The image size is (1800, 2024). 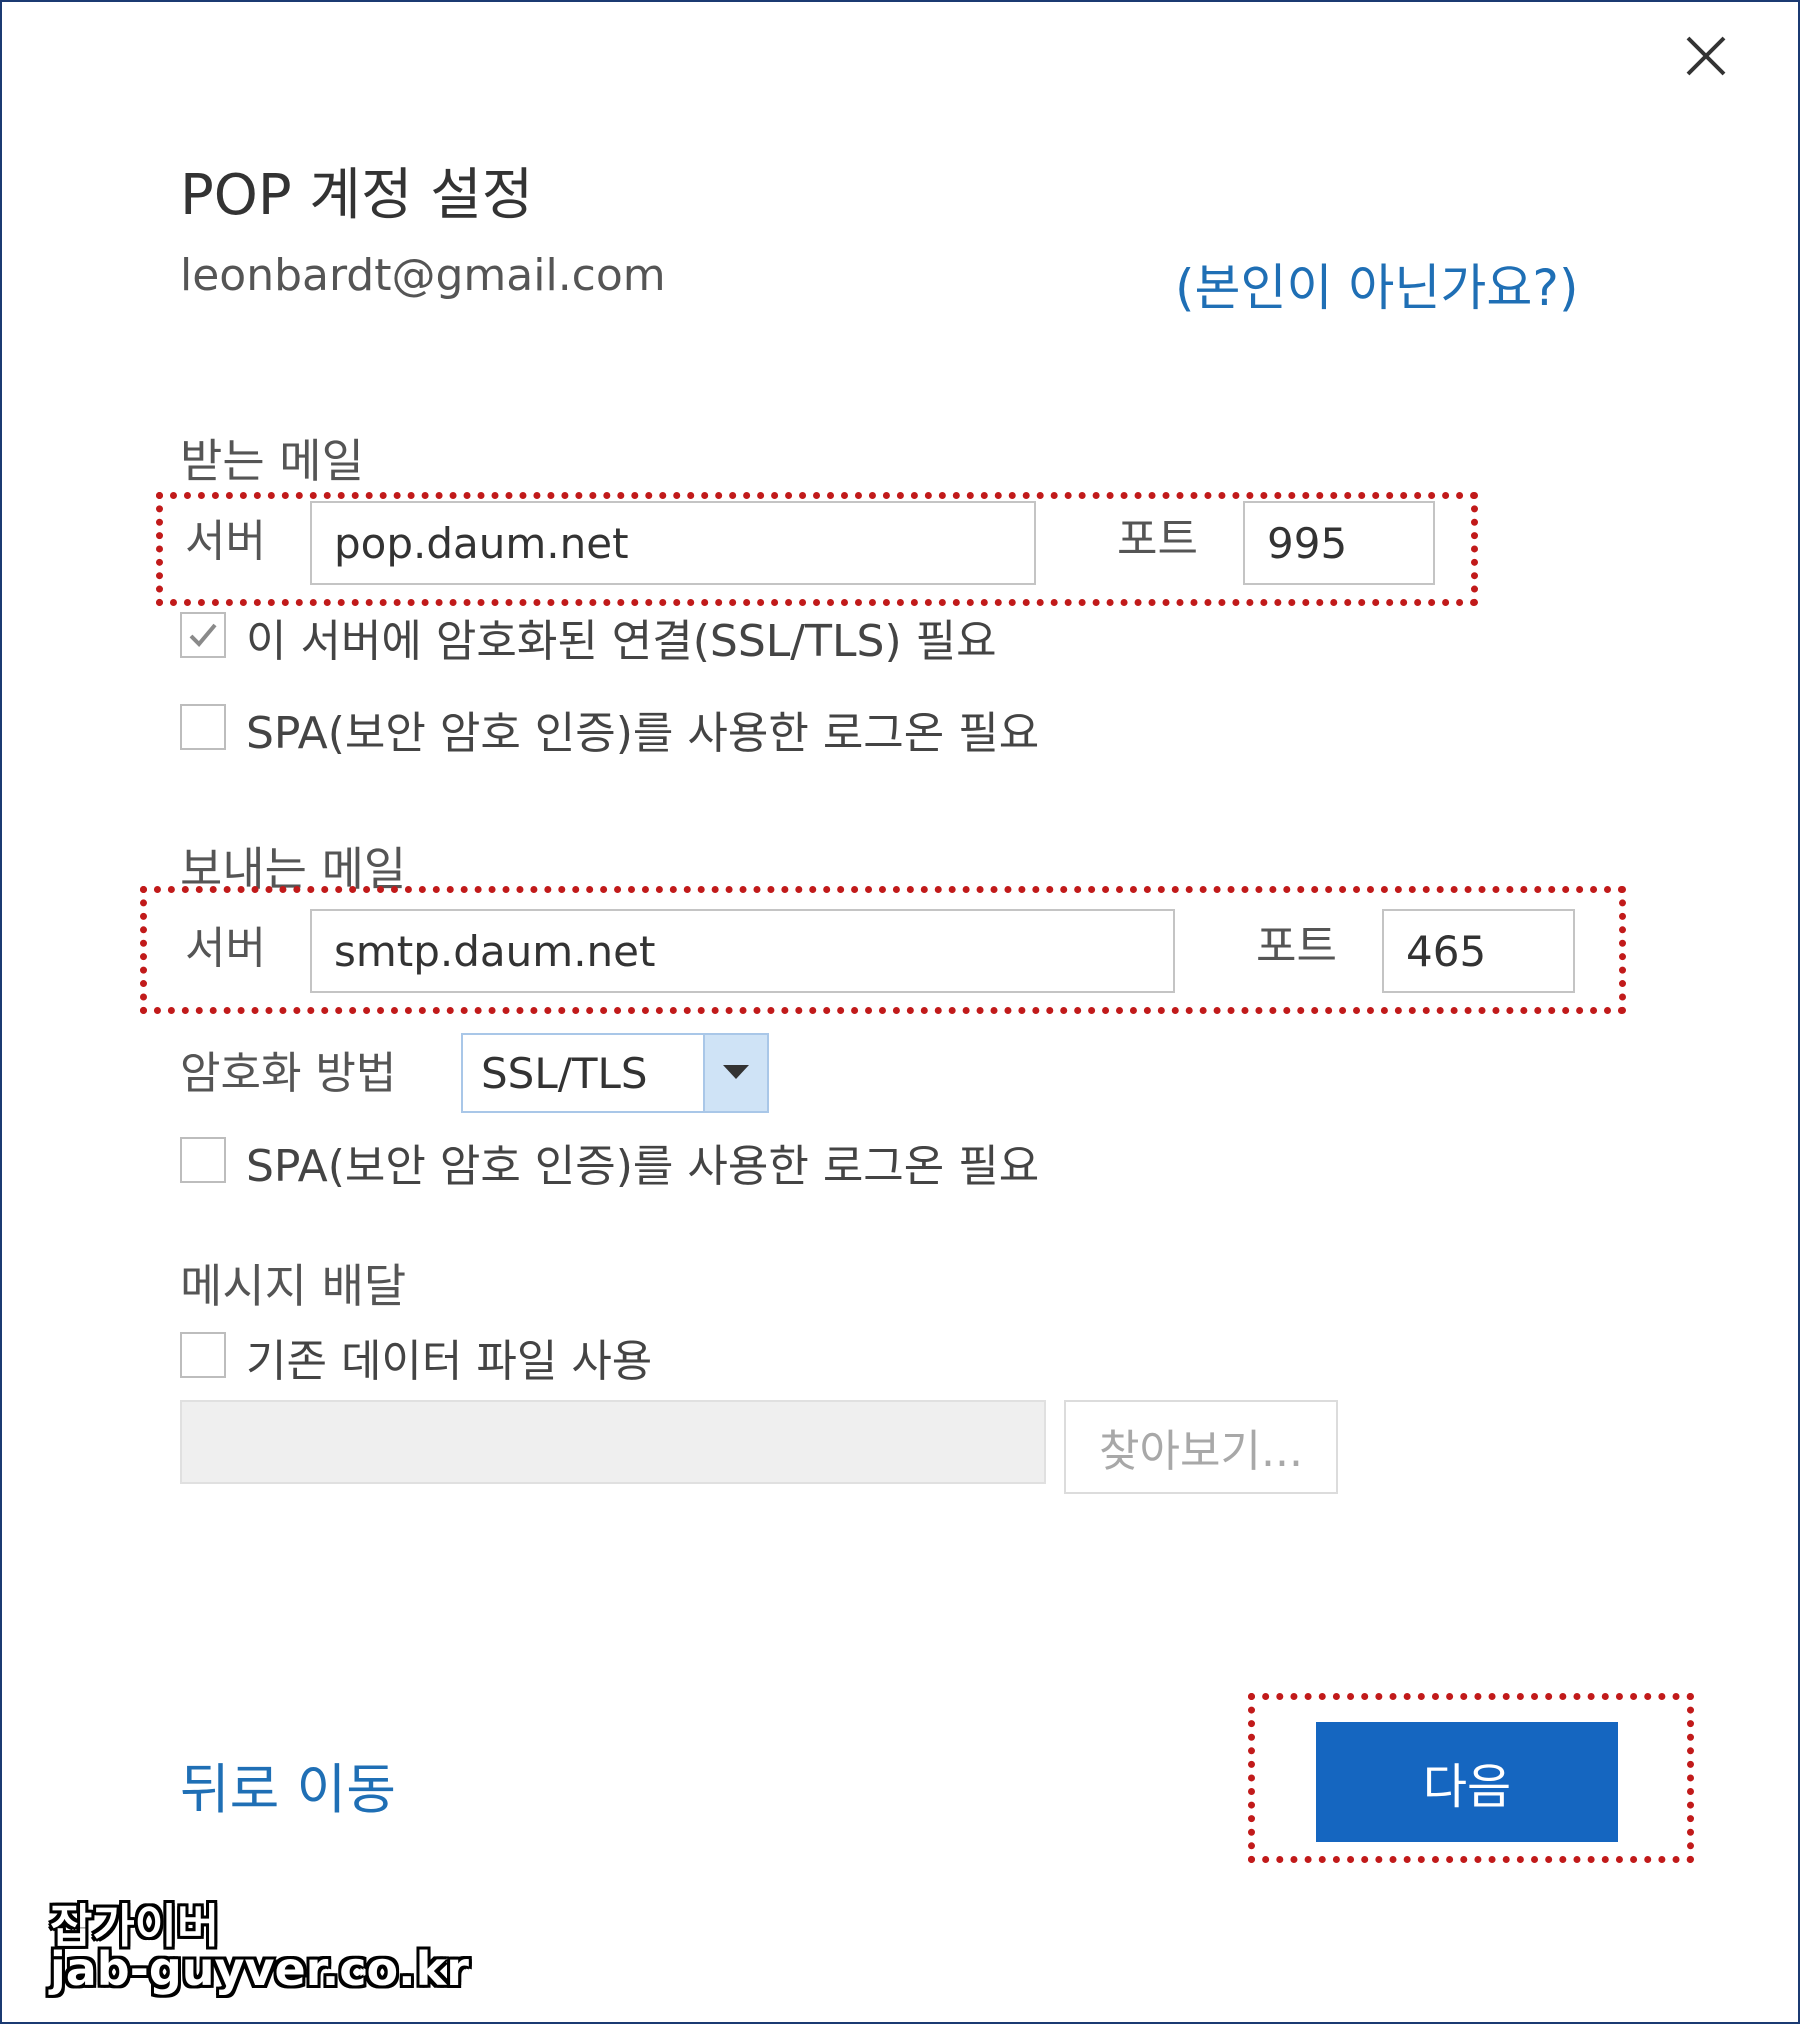 I want to click on outgoing-port-input, so click(x=1478, y=951).